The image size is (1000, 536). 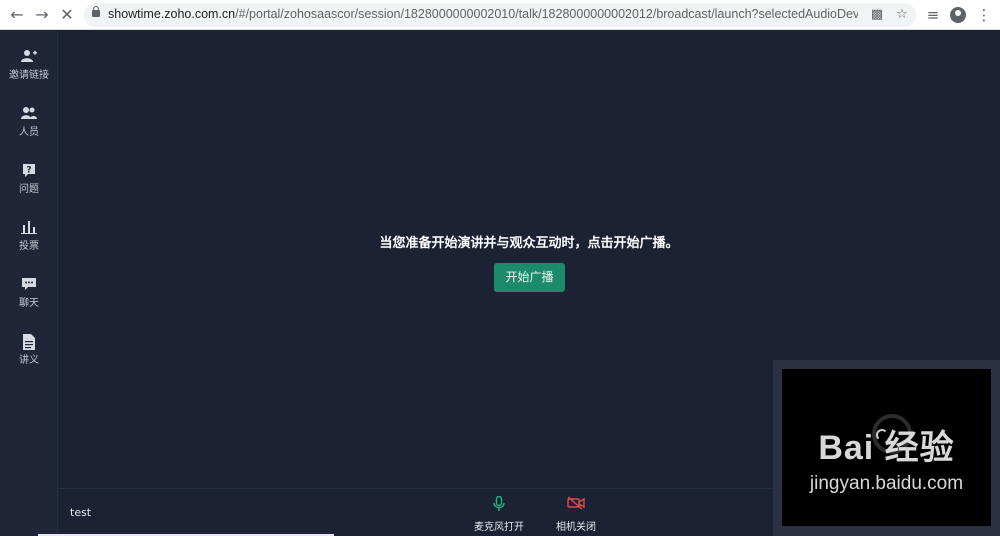 I want to click on close-icon: ✕, so click(x=67, y=15).